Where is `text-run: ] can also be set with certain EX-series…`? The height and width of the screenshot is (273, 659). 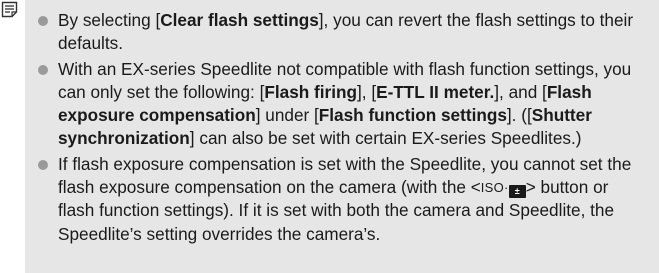 text-run: ] can also be set with certain EX-series… is located at coordinates (385, 138).